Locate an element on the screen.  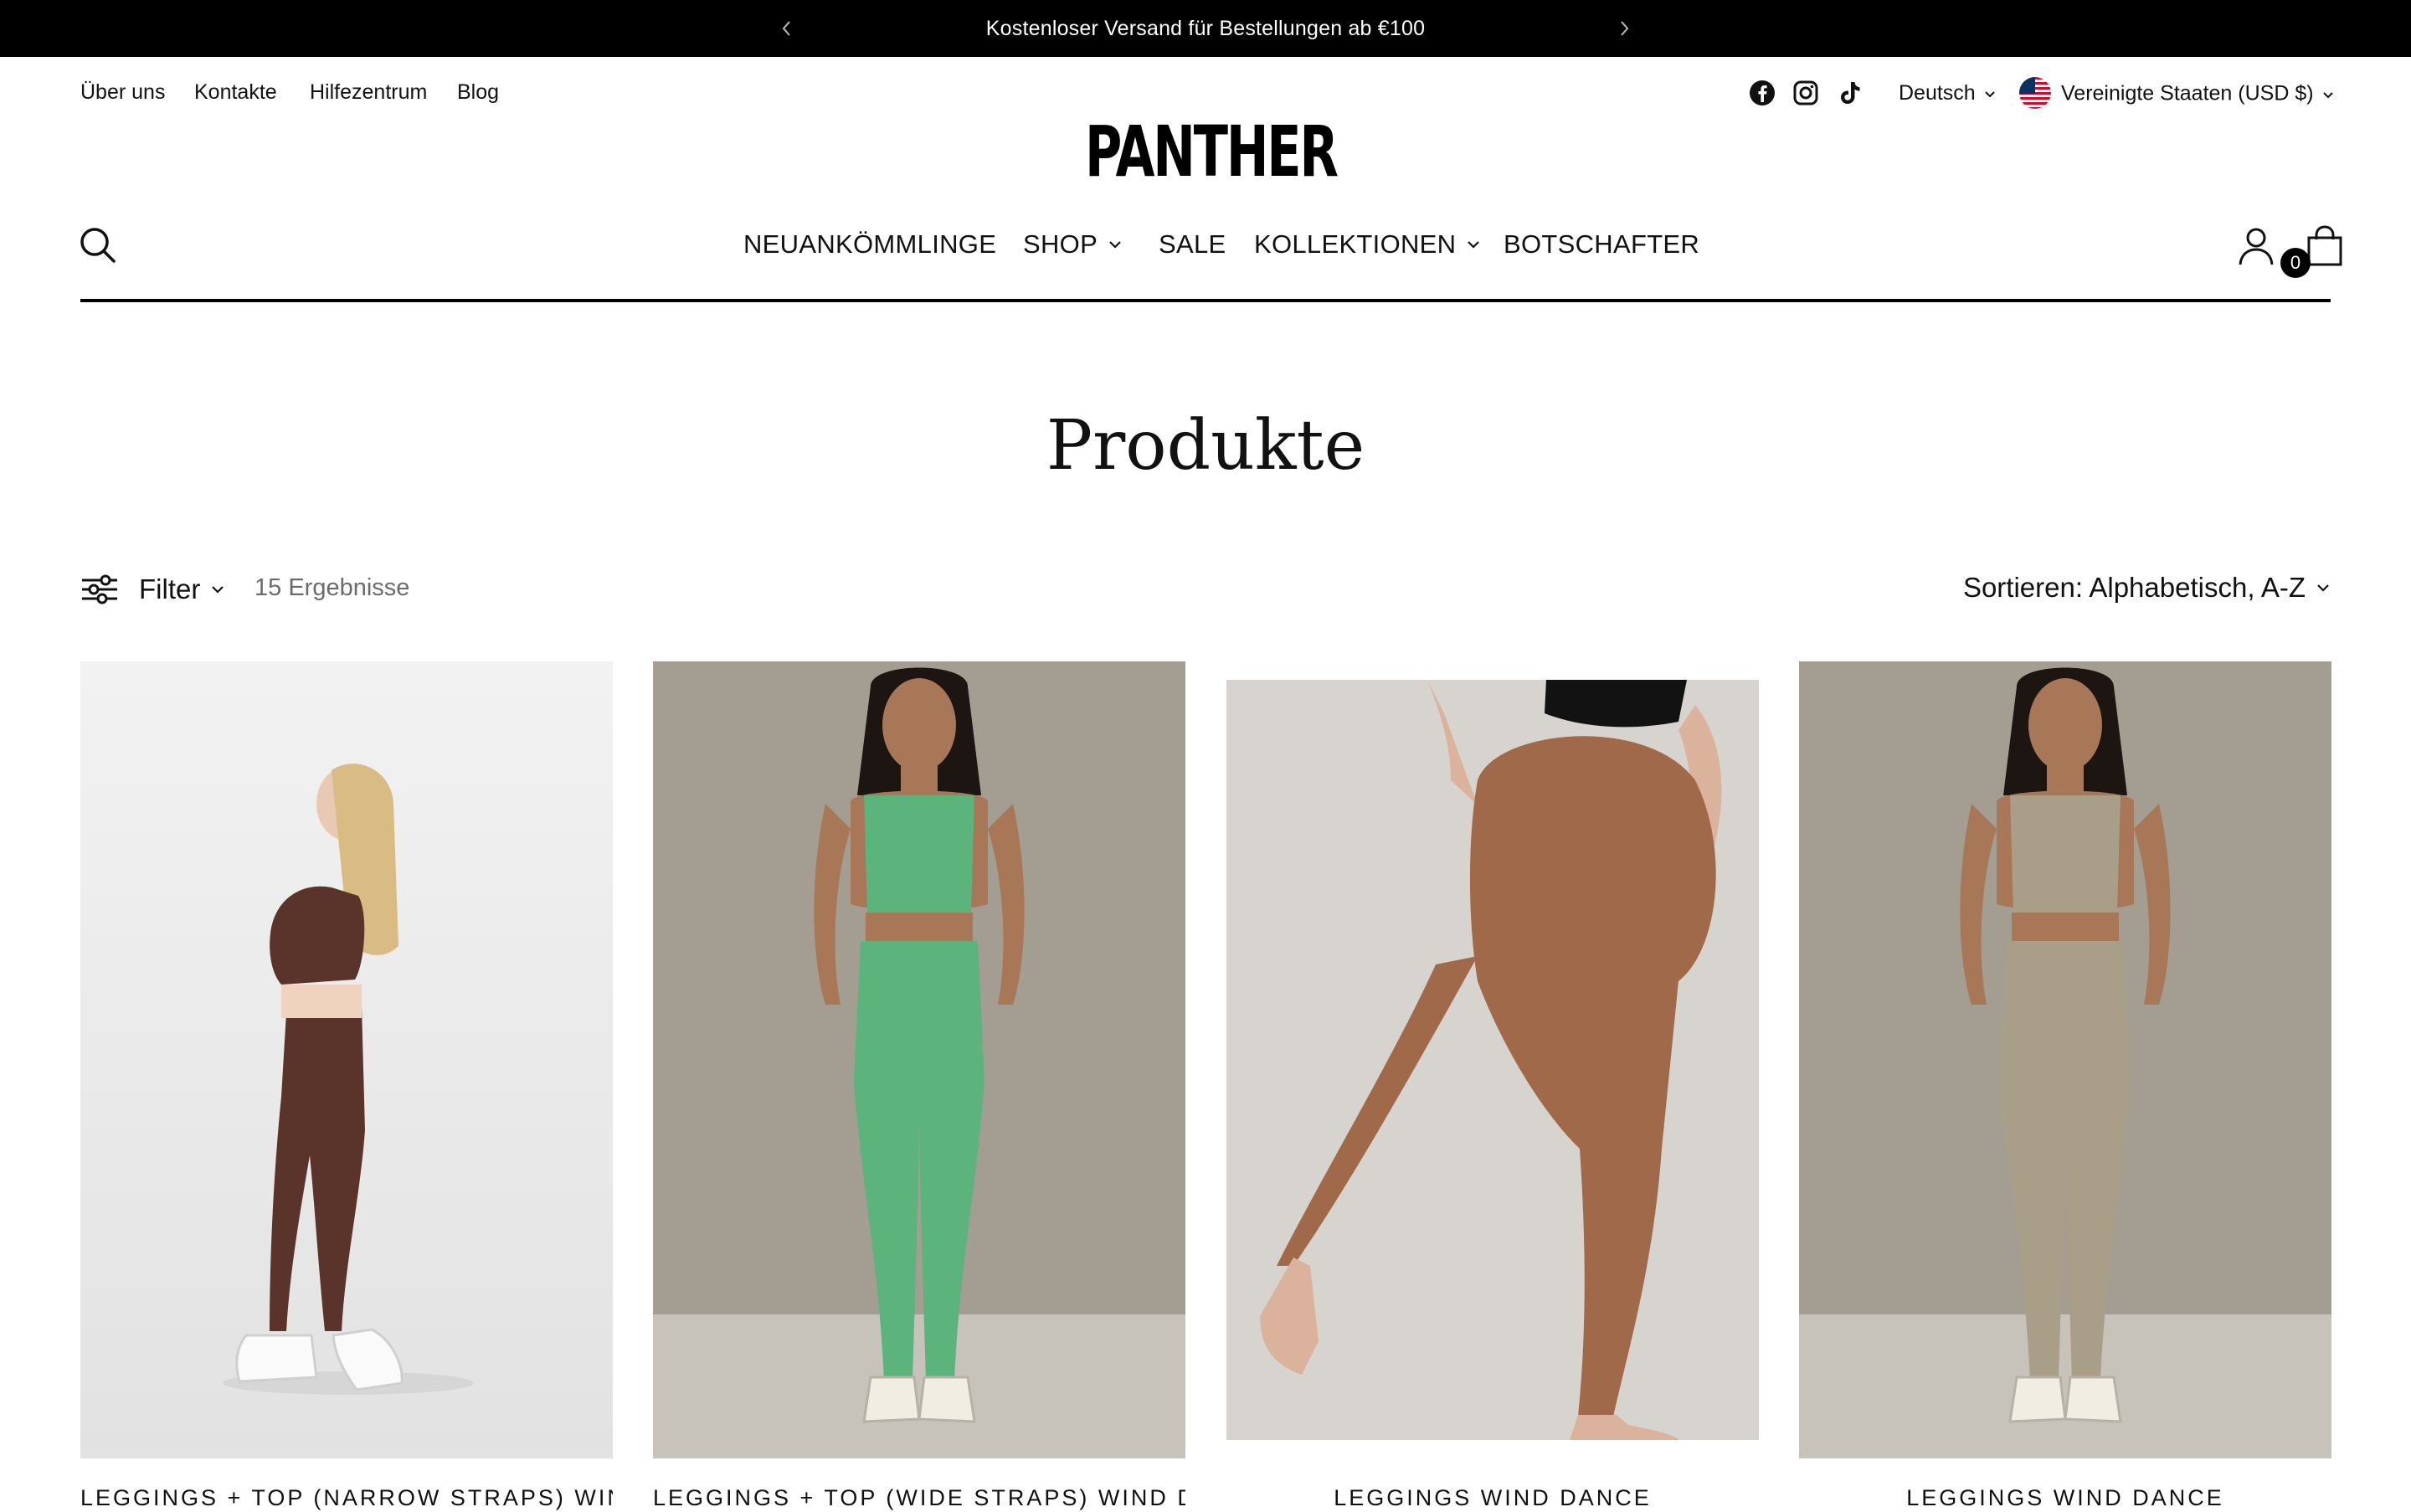
nav-item-label: BOTSCHAFTER is located at coordinates (1602, 244).